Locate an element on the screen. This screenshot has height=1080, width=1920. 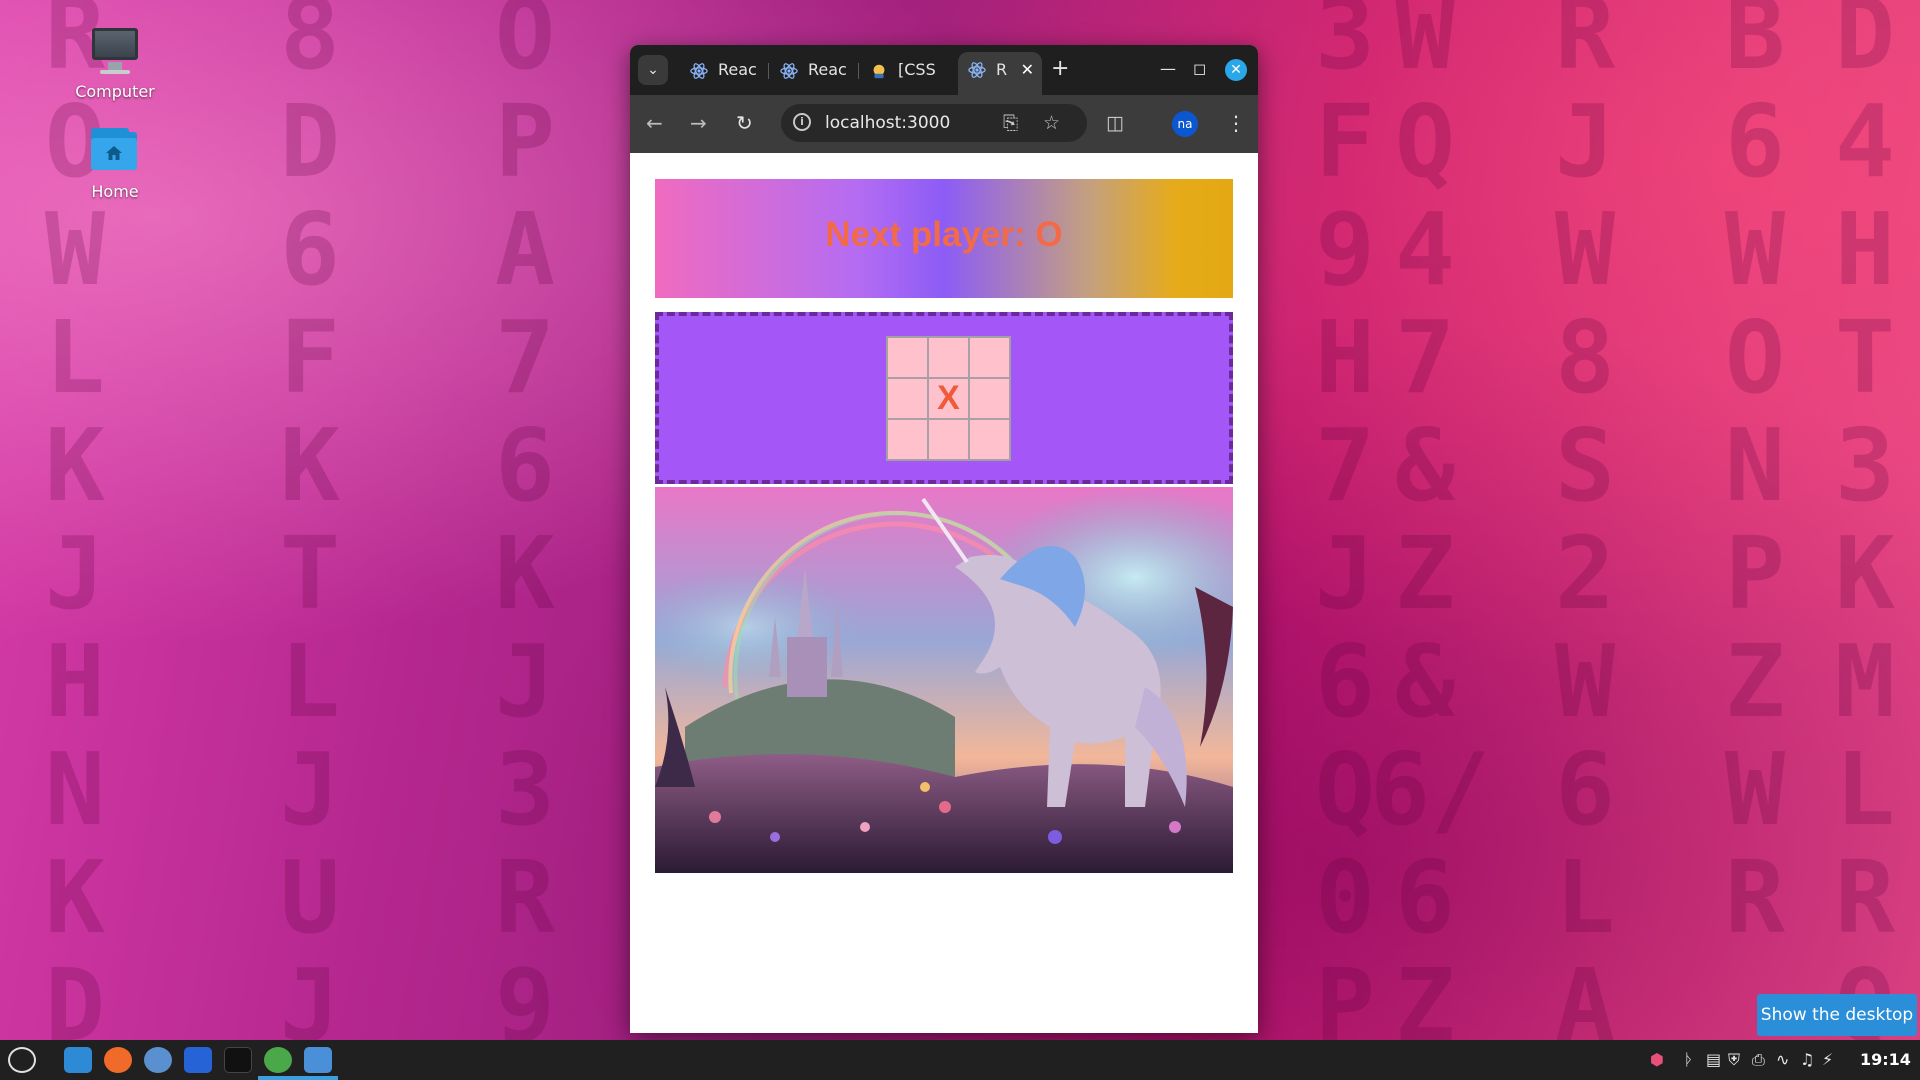
browser-tab: [CSS is located at coordinates (902, 70).